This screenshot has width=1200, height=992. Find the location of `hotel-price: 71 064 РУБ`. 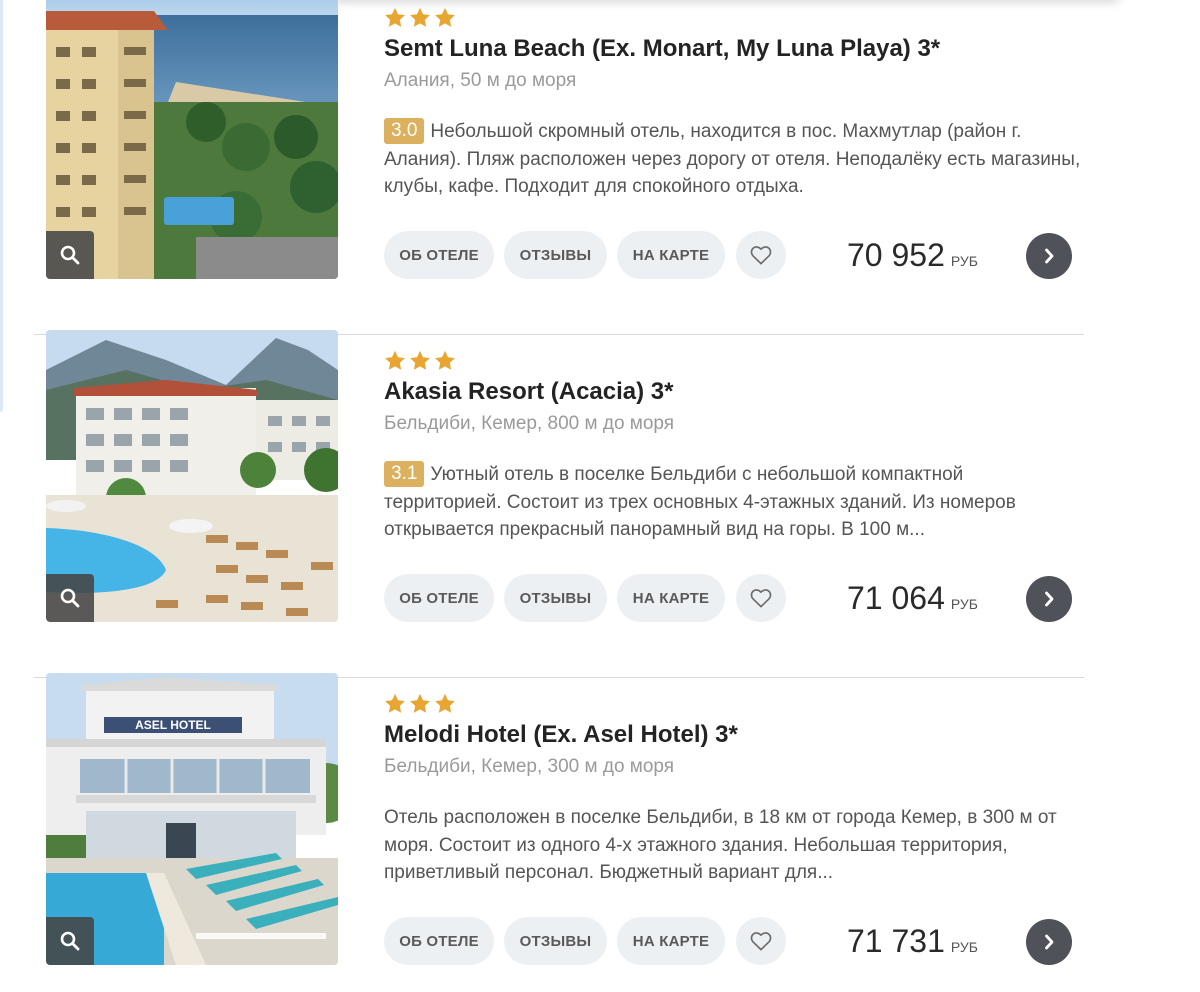

hotel-price: 71 064 РУБ is located at coordinates (912, 598).